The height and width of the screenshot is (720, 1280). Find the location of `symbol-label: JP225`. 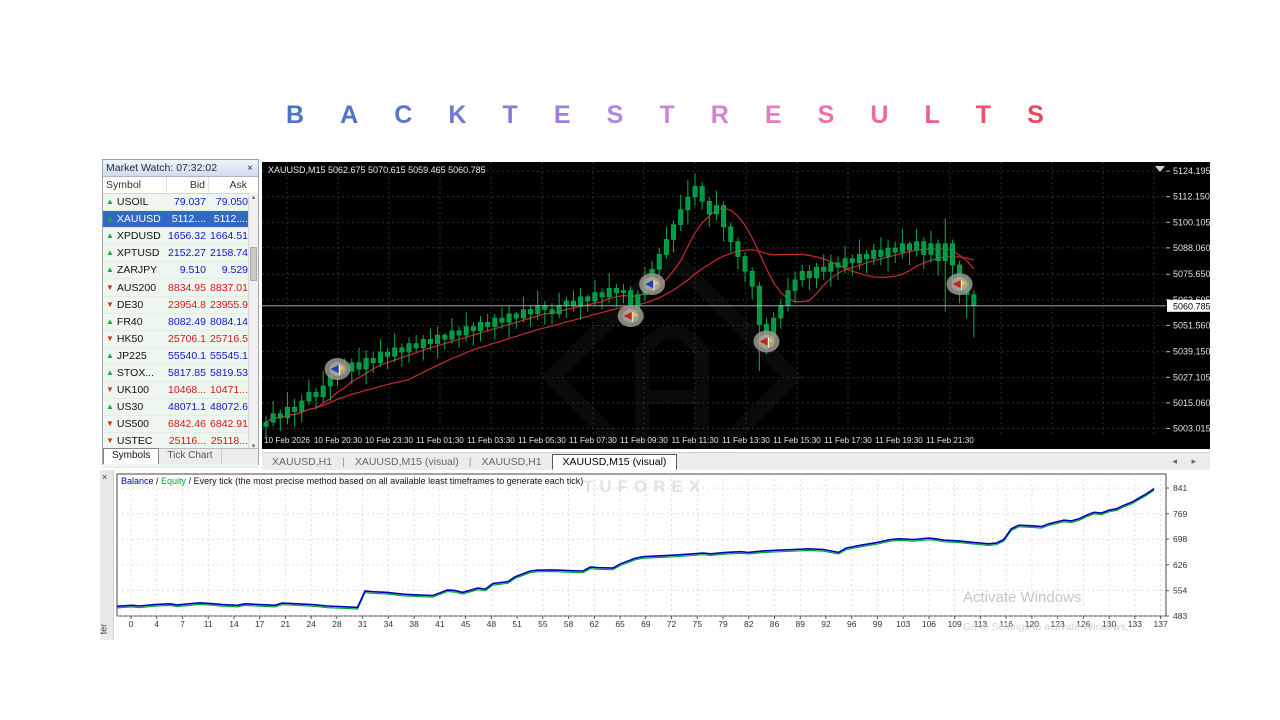

symbol-label: JP225 is located at coordinates (131, 355).